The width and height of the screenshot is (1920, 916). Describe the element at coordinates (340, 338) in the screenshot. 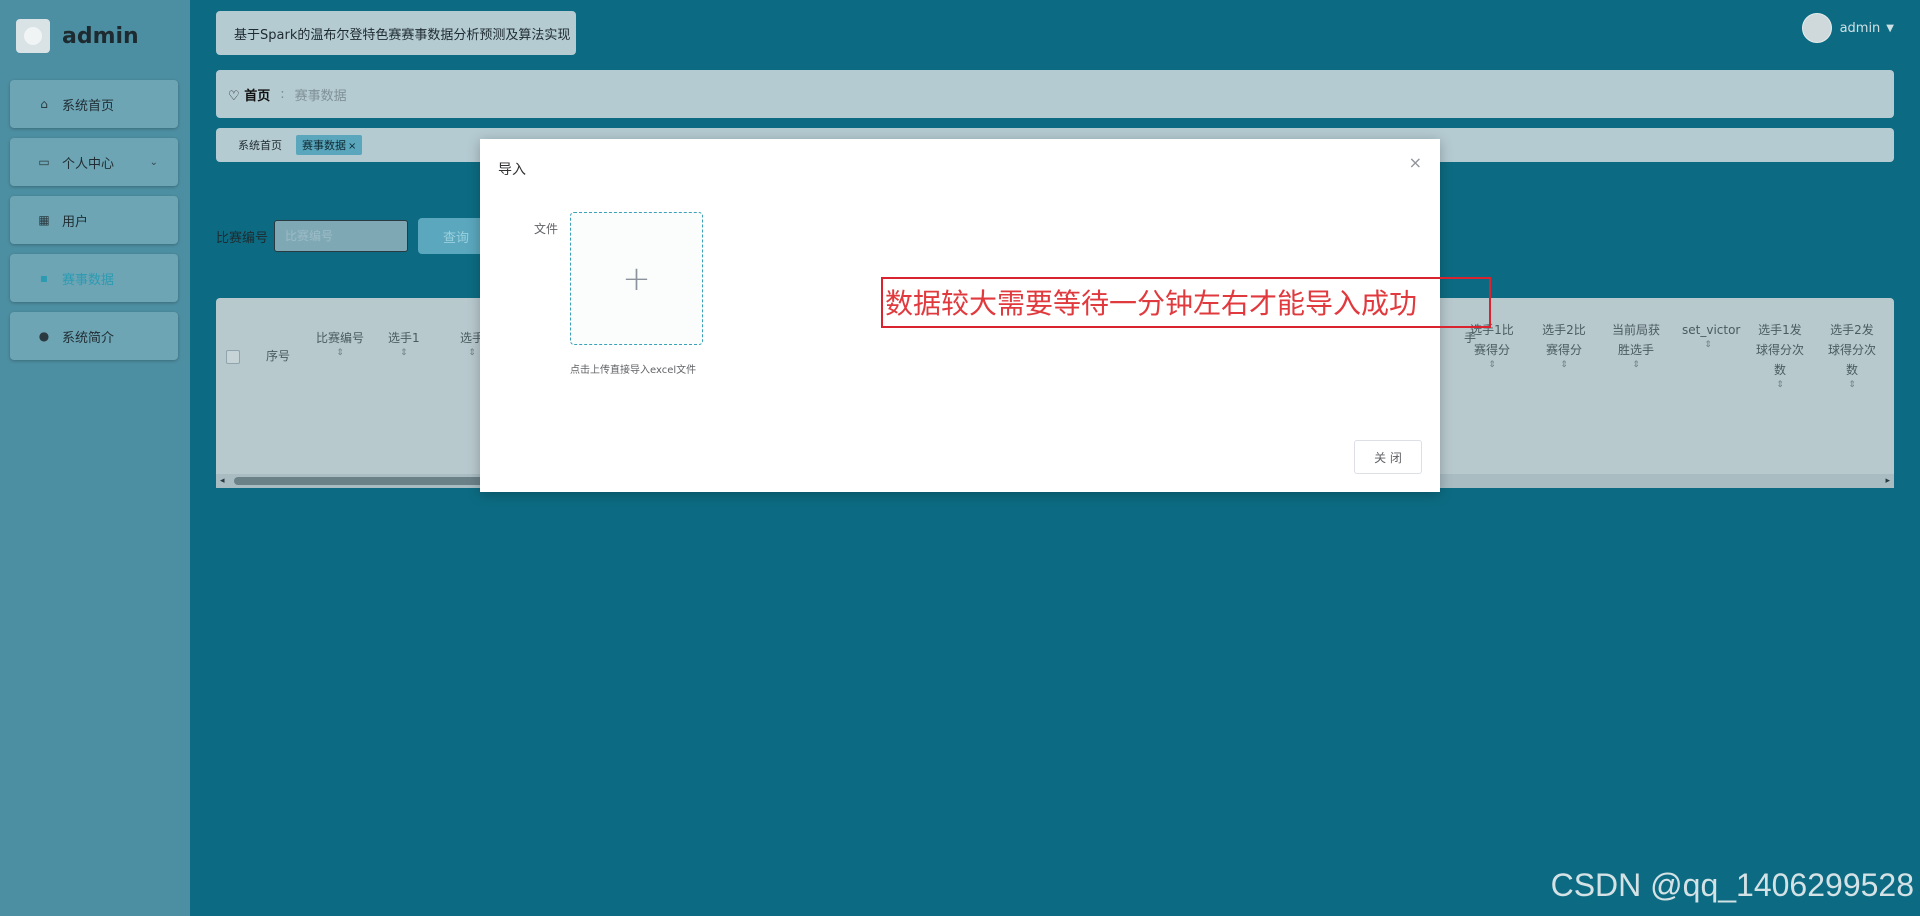

I see `column-header-label: 比赛编号` at that location.